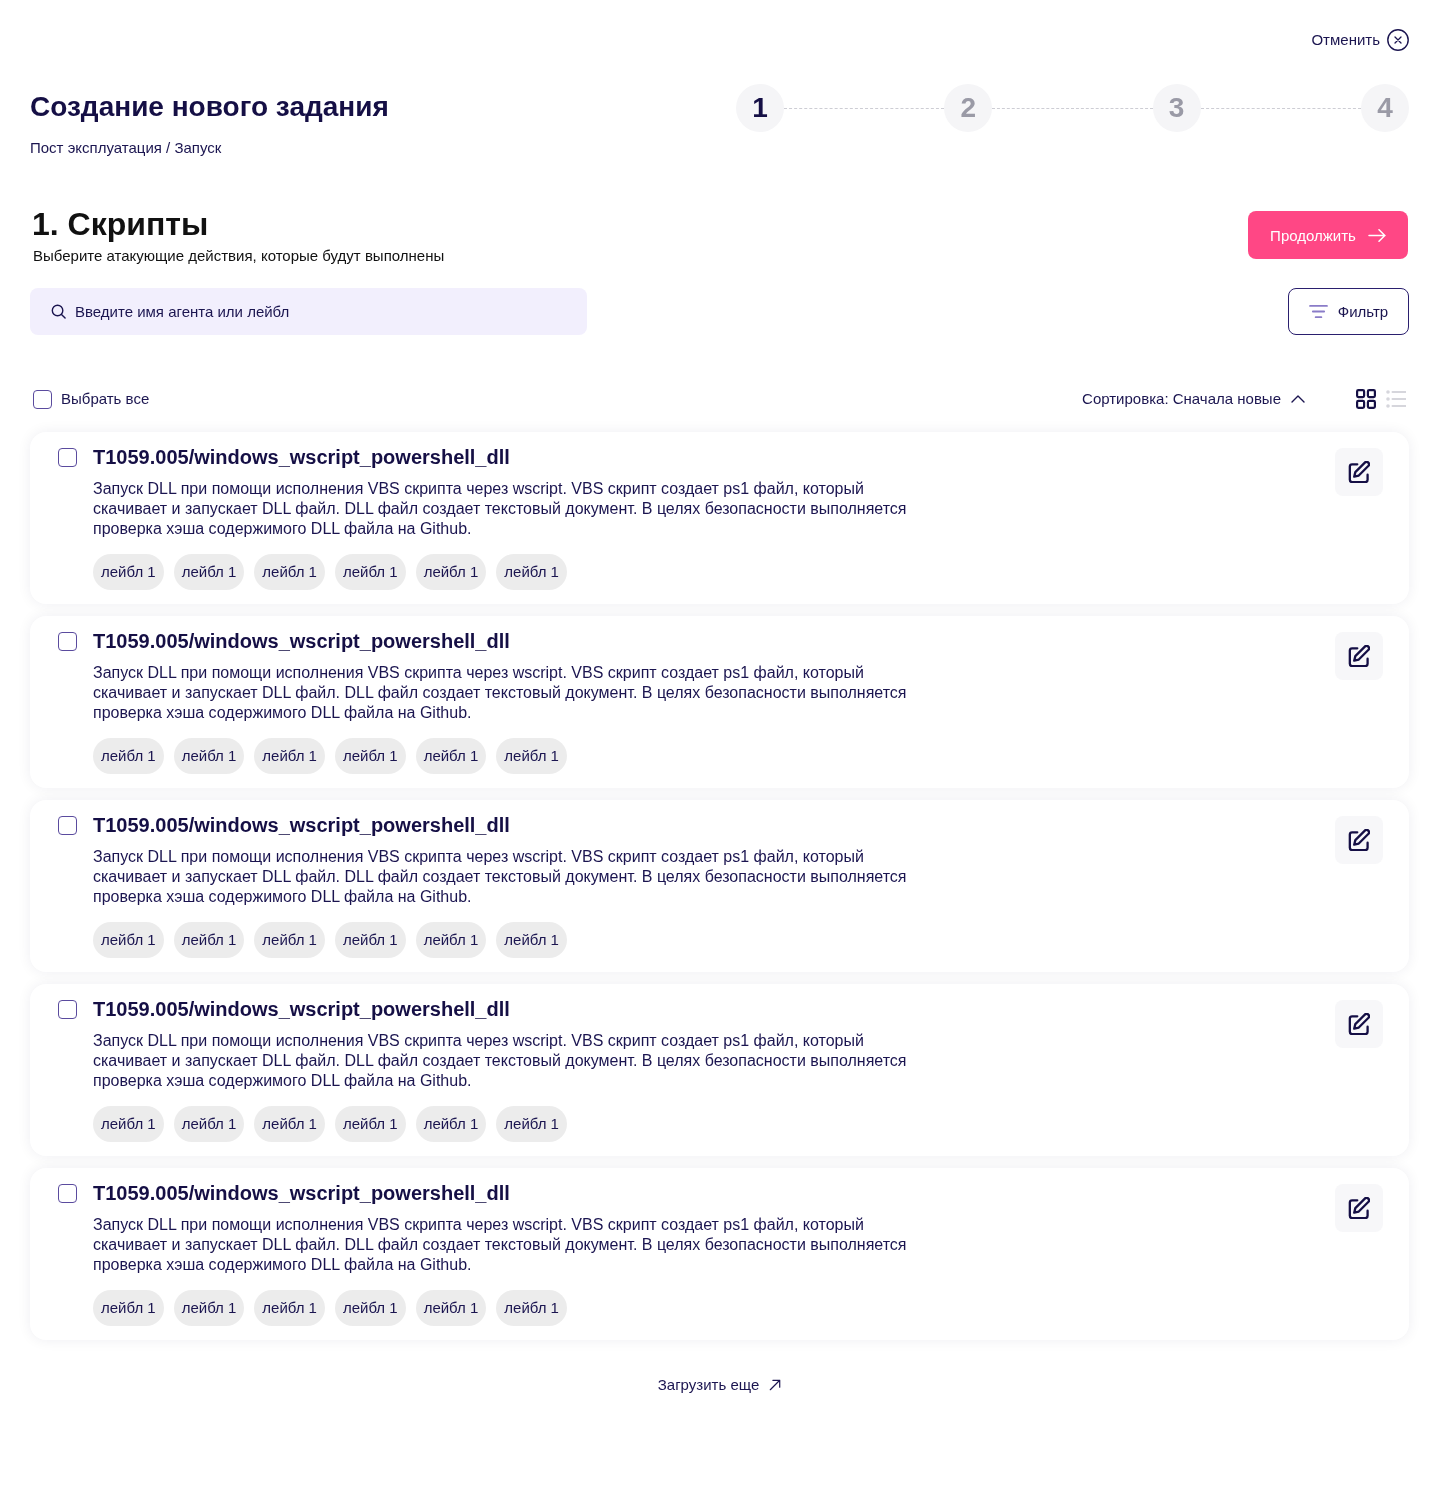 This screenshot has height=1495, width=1440. What do you see at coordinates (1398, 40) in the screenshot?
I see `close-icon` at bounding box center [1398, 40].